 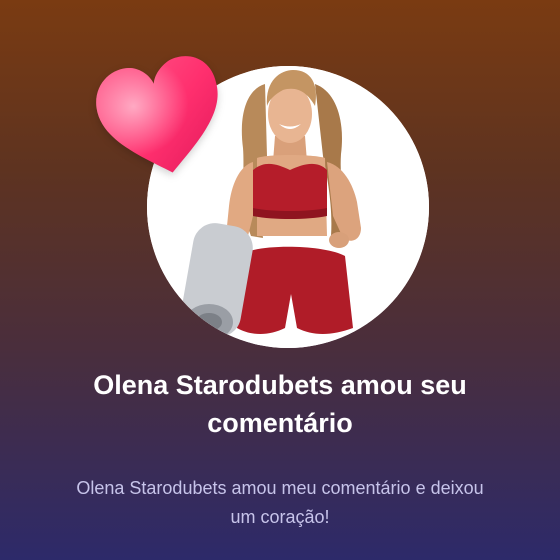 I want to click on notification-title: Olena Starodubets amou seu comentário, so click(x=280, y=404).